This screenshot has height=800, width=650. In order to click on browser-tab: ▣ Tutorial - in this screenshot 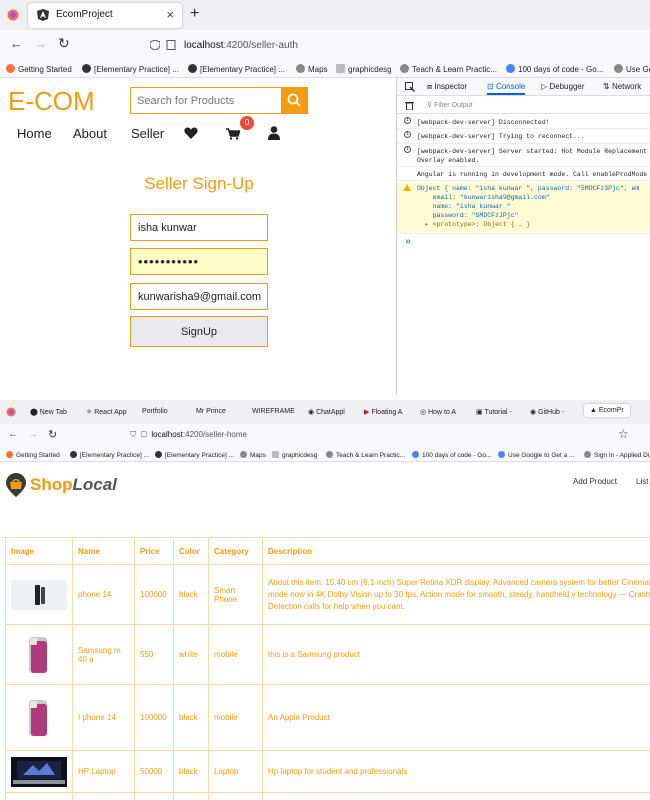, I will do `click(494, 412)`.